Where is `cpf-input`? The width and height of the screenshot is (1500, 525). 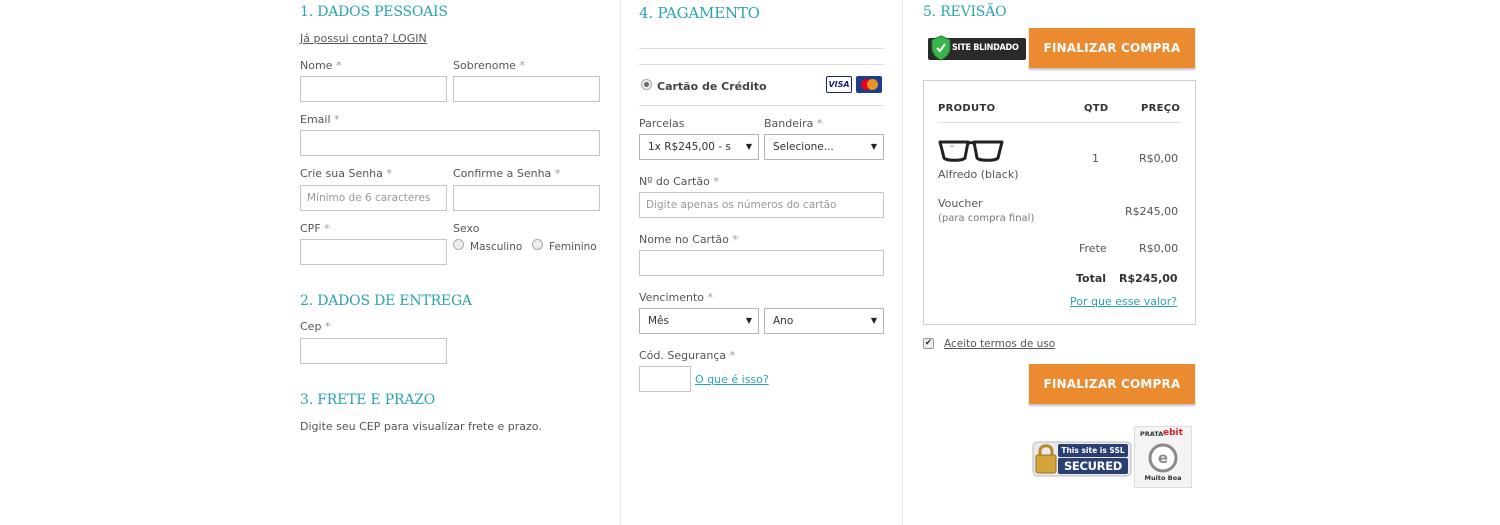
cpf-input is located at coordinates (373, 252).